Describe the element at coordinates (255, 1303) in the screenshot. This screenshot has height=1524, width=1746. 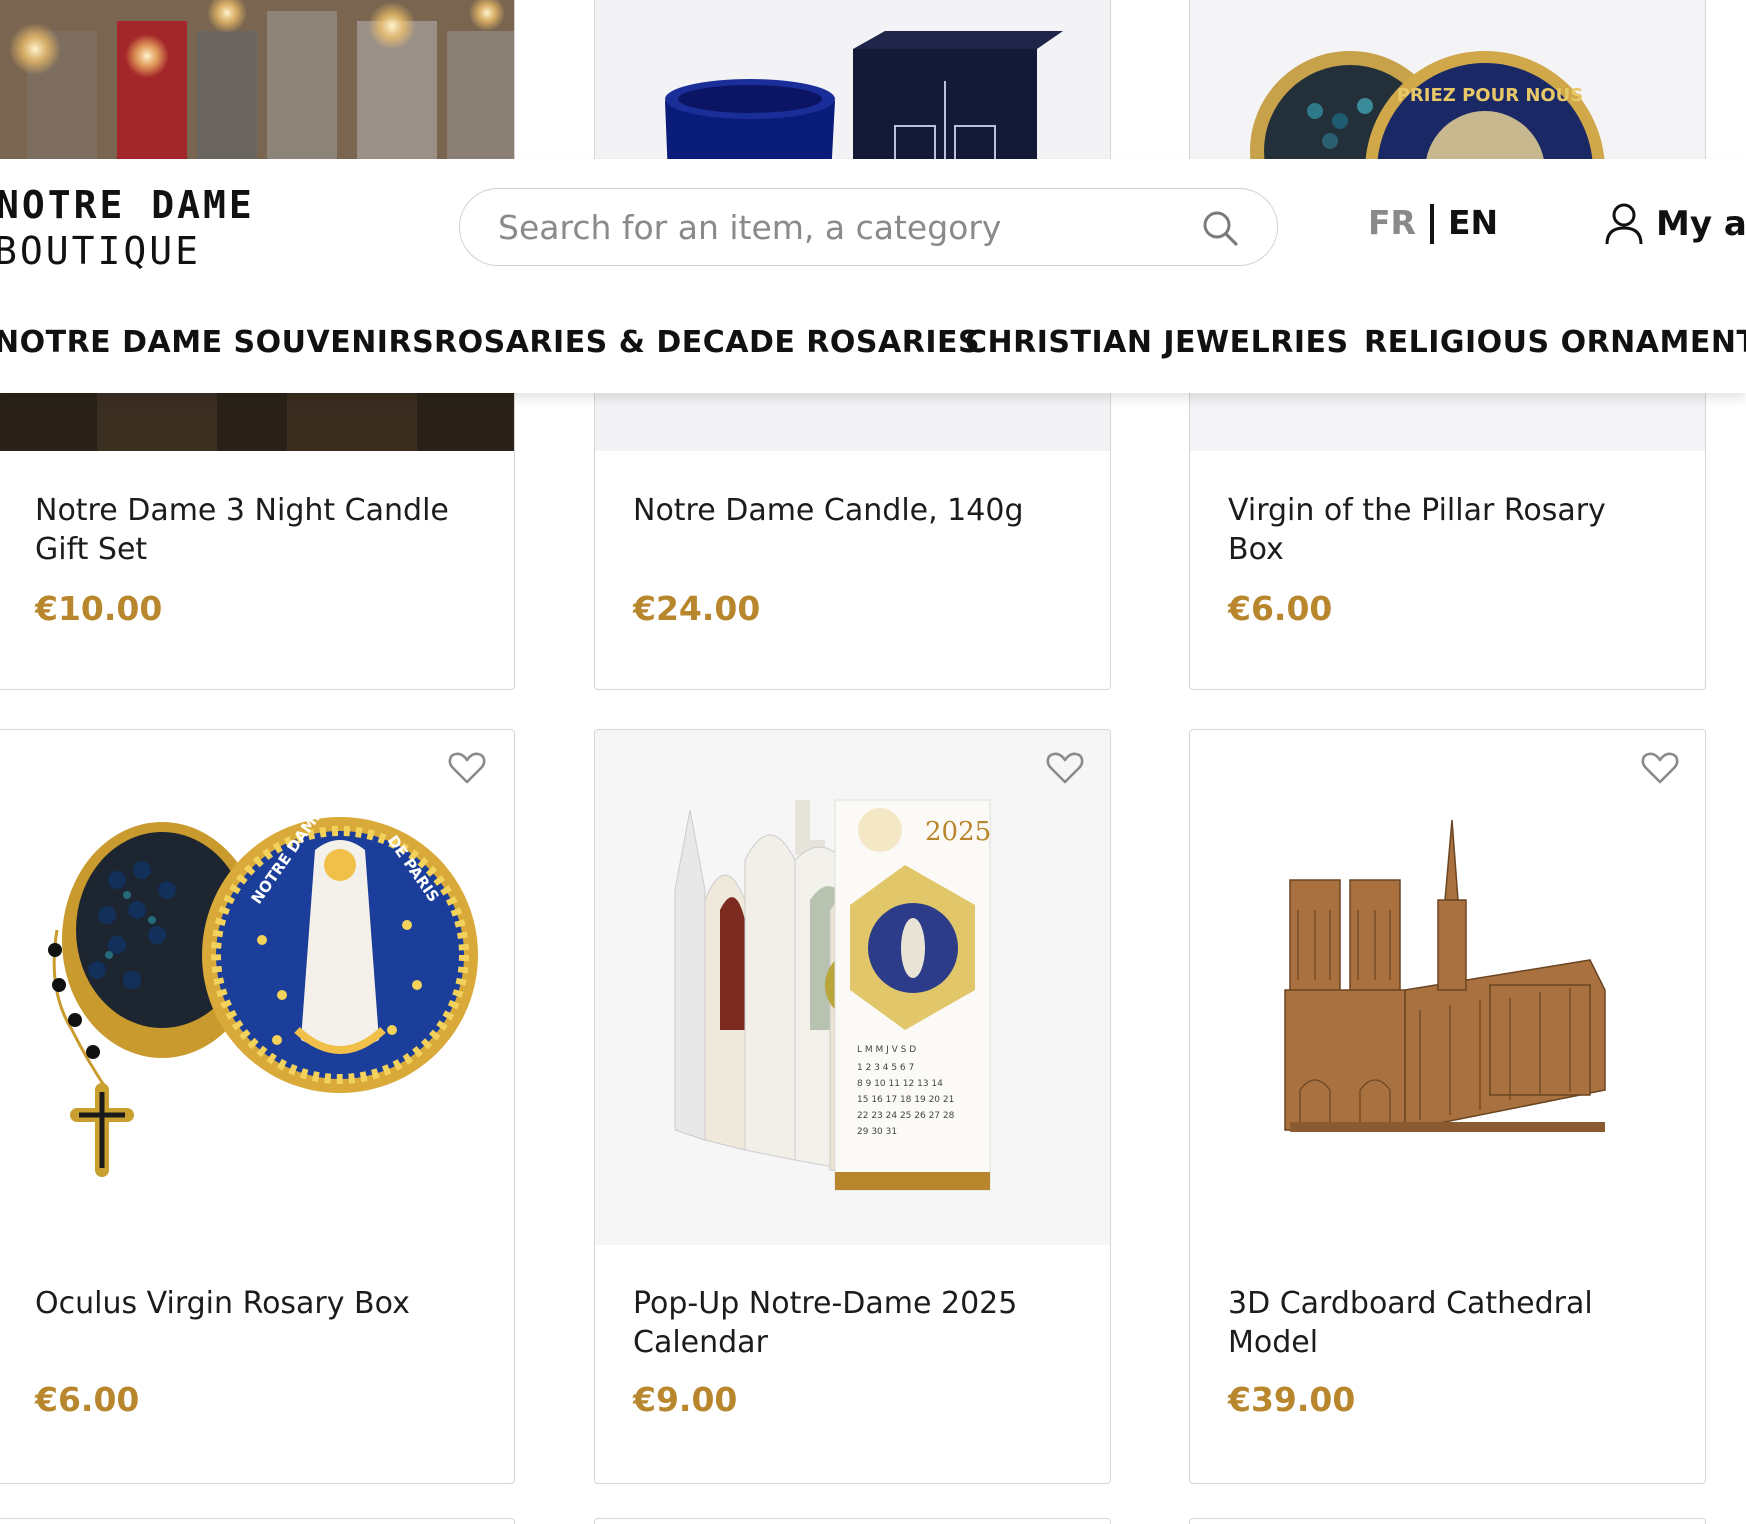
I see `product-name: Oculus Virgin Rosary Box` at that location.